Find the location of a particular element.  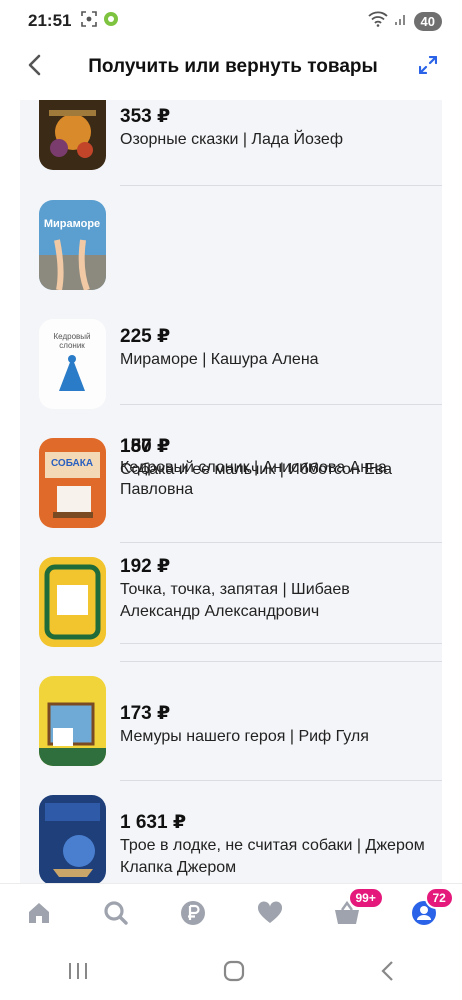

svg-text: Кедровый is located at coordinates (72, 336).